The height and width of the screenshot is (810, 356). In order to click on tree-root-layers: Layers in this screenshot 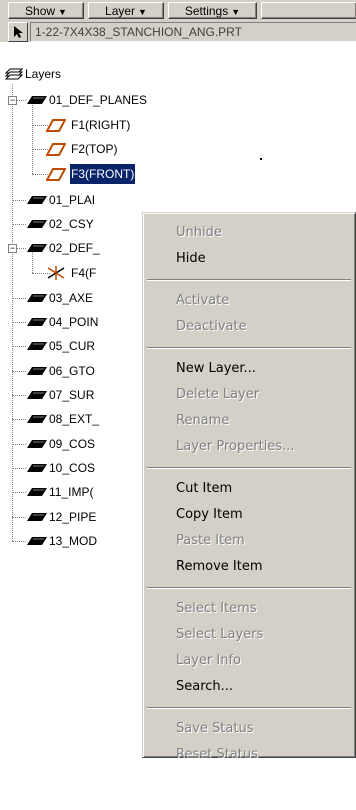, I will do `click(64, 74)`.